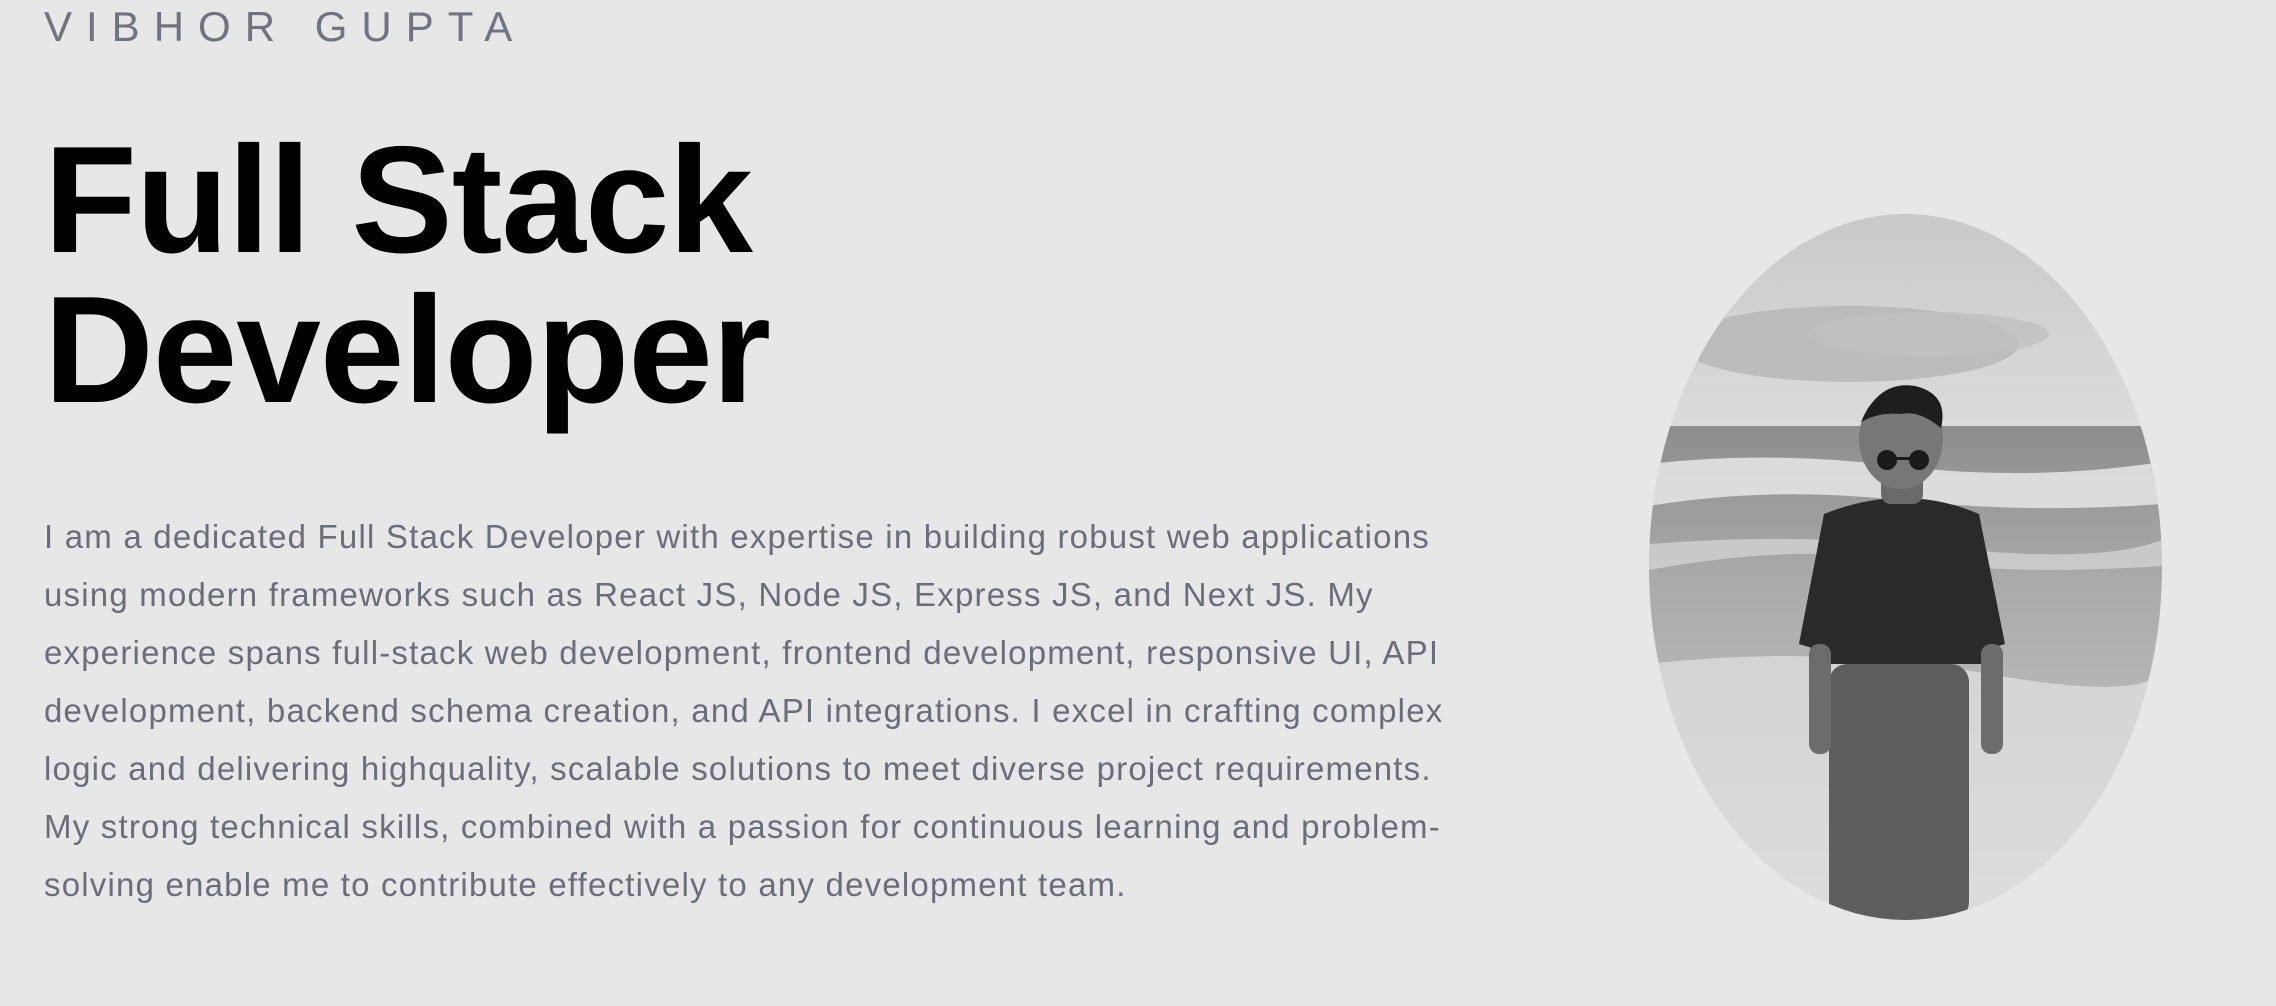 This screenshot has width=2276, height=1006. Describe the element at coordinates (398, 200) in the screenshot. I see `title-line-1: Full Stack` at that location.